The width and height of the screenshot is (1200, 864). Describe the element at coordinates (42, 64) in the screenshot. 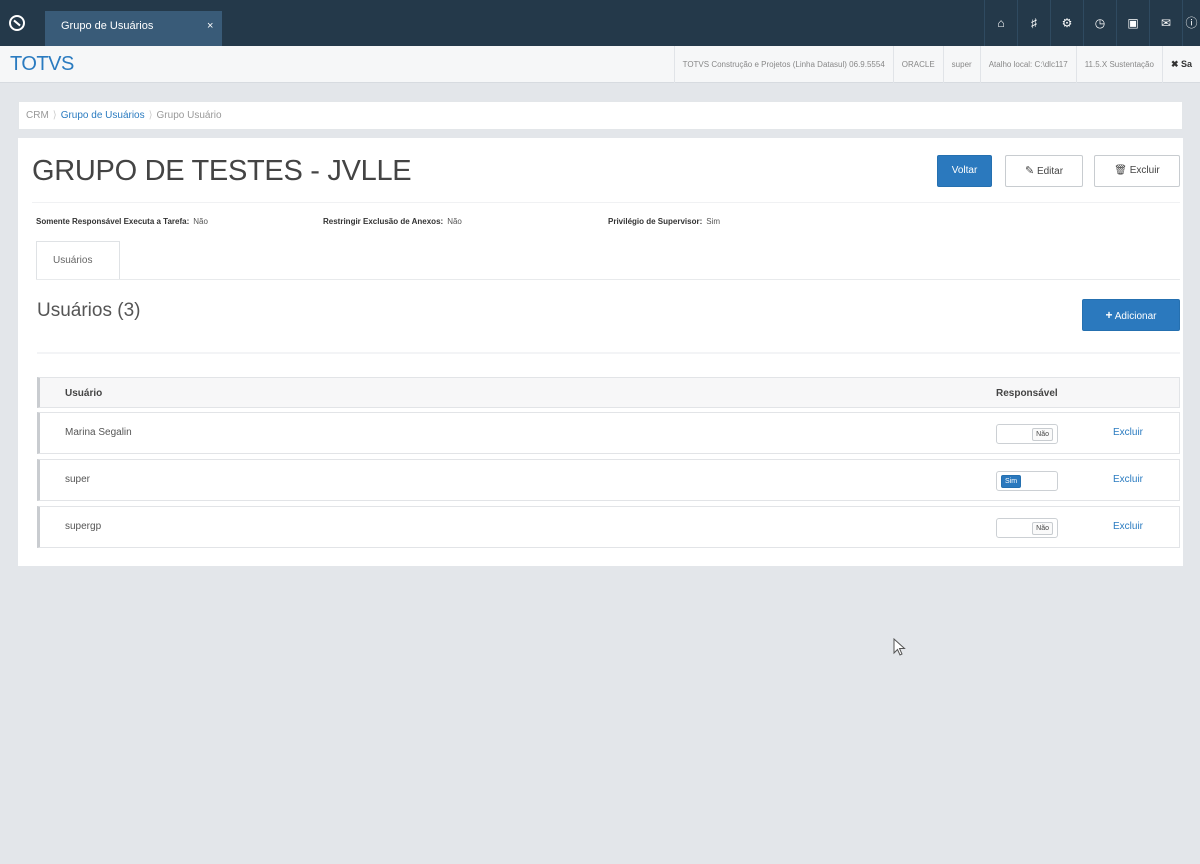

I see `brand-logo: TOTVS` at that location.